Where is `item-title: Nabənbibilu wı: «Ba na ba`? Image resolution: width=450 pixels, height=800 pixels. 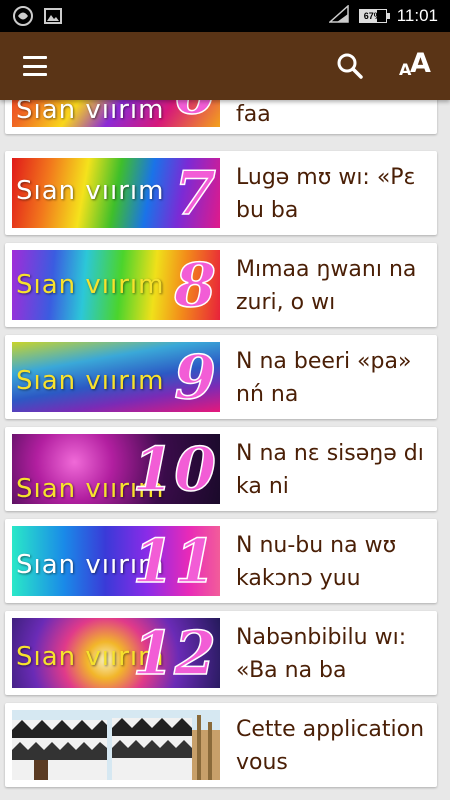 item-title: Nabənbibilu wı: «Ba na ba is located at coordinates (321, 654).